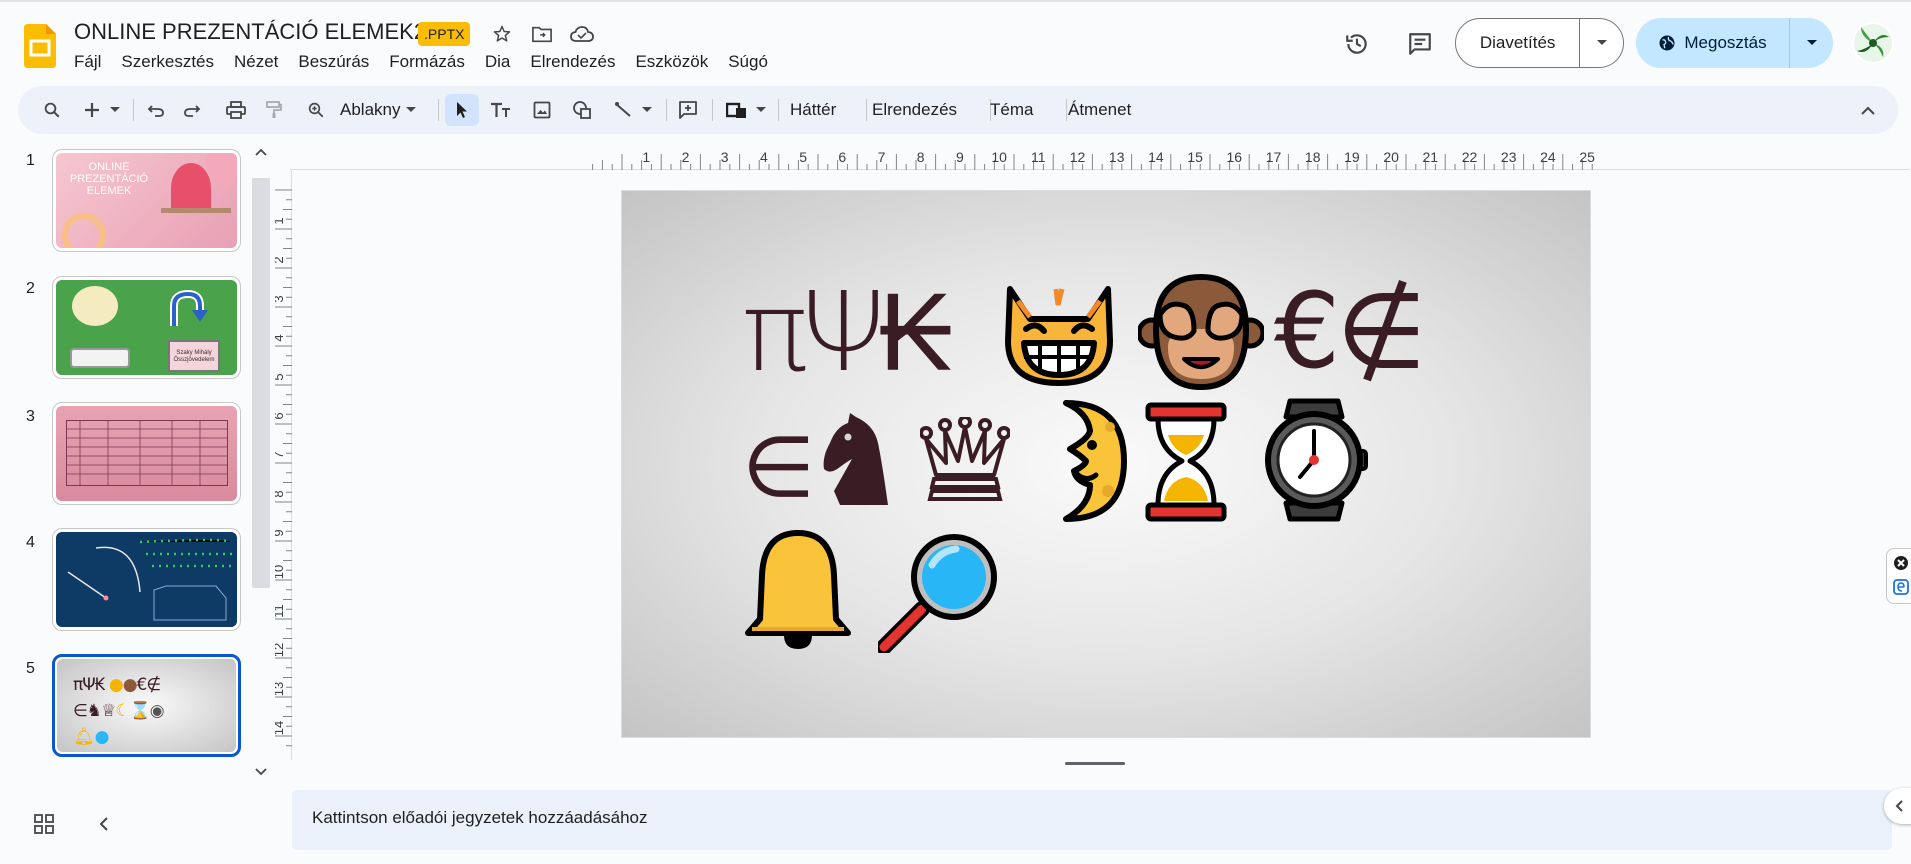  I want to click on close-circle-icon, so click(1901, 563).